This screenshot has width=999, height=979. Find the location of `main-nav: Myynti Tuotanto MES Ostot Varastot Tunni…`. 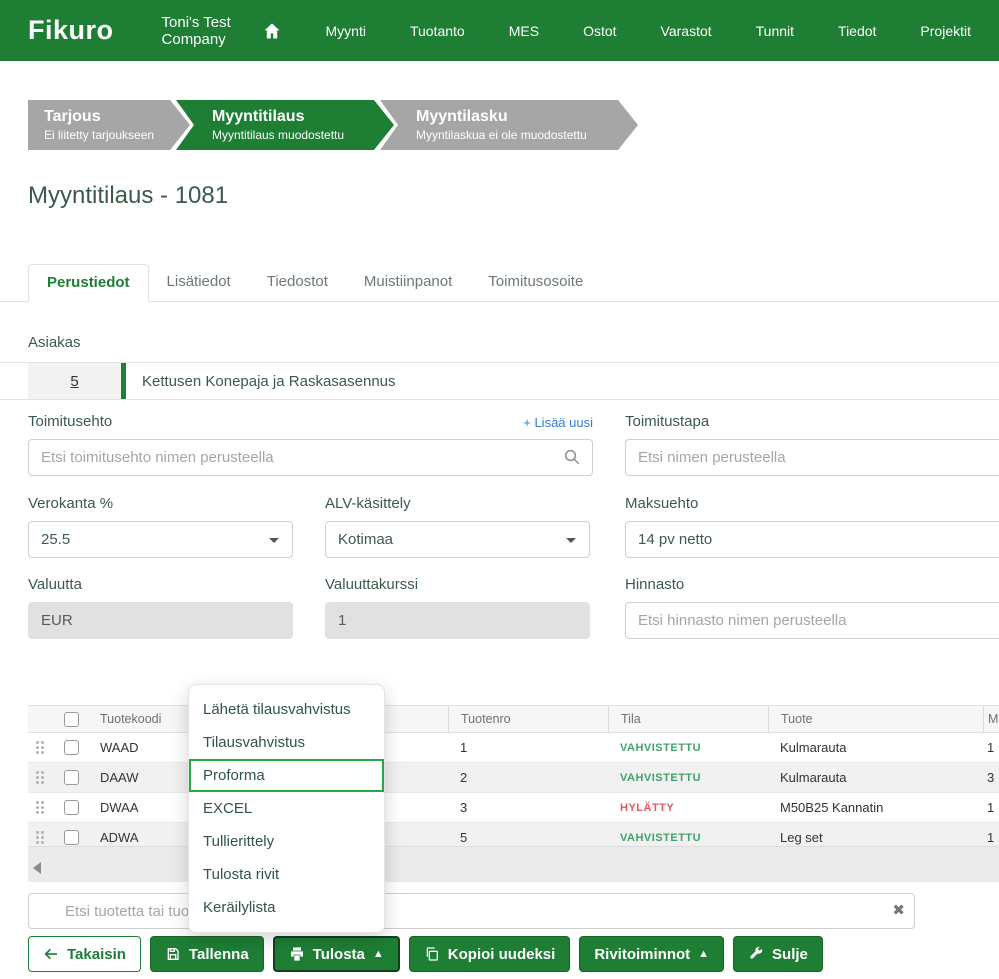

main-nav: Myynti Tuotanto MES Ostot Varastot Tunni… is located at coordinates (616, 31).